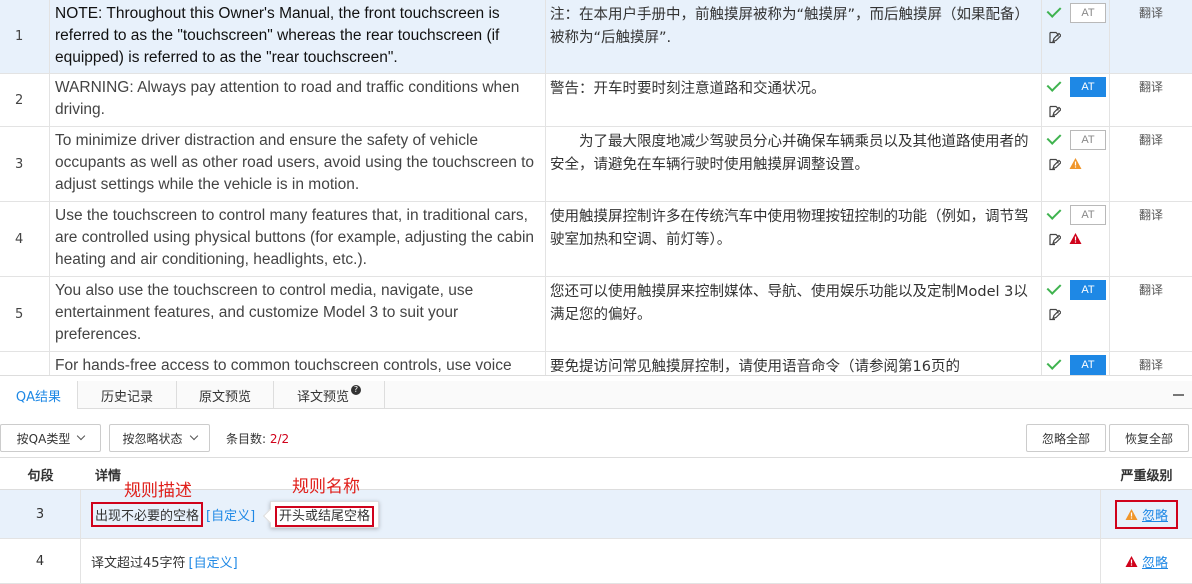 The width and height of the screenshot is (1192, 584). Describe the element at coordinates (158, 491) in the screenshot. I see `annotation-rule-description: 规则描述` at that location.